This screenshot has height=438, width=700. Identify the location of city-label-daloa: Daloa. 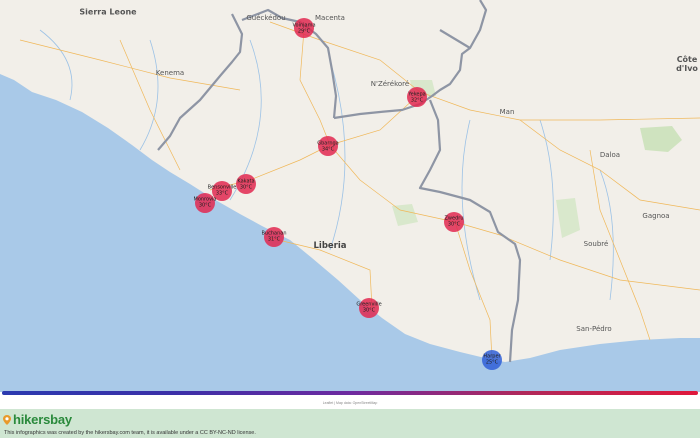
(610, 155).